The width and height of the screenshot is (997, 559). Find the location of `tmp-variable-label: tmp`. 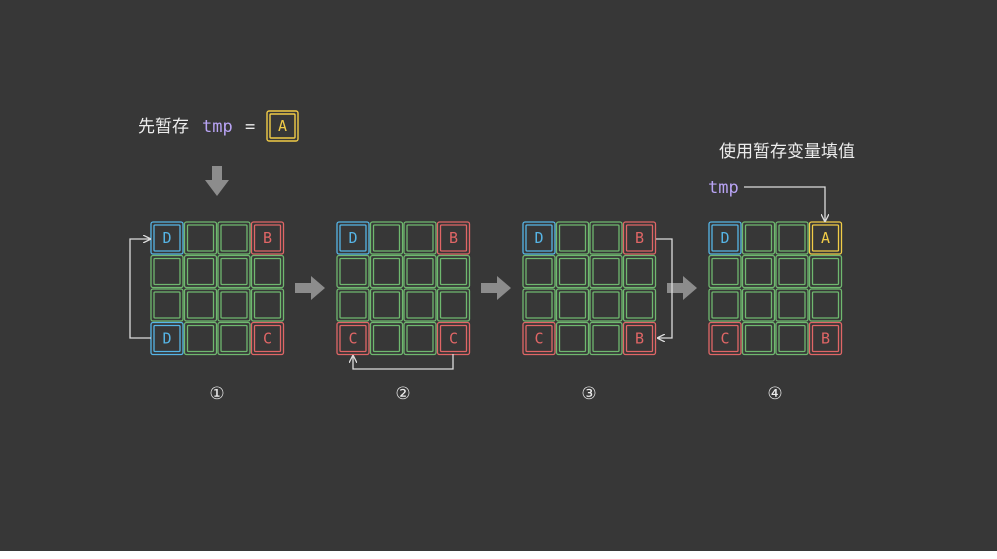

tmp-variable-label: tmp is located at coordinates (217, 127).